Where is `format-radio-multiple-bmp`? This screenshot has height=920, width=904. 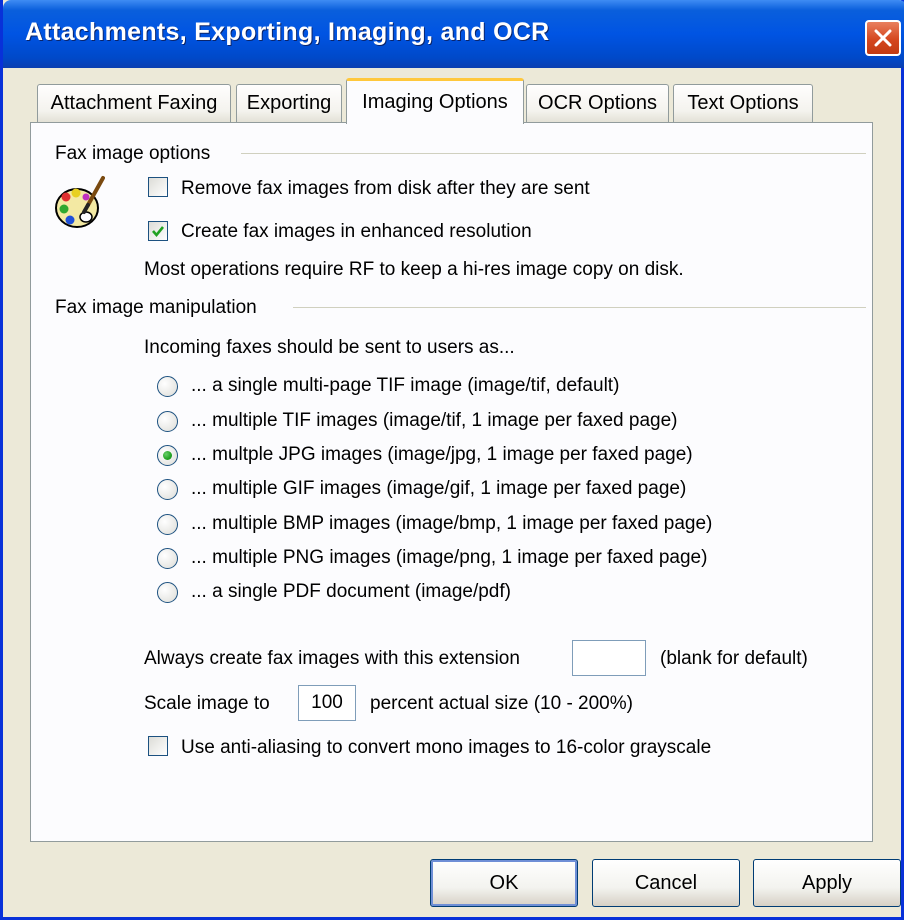 format-radio-multiple-bmp is located at coordinates (167, 524).